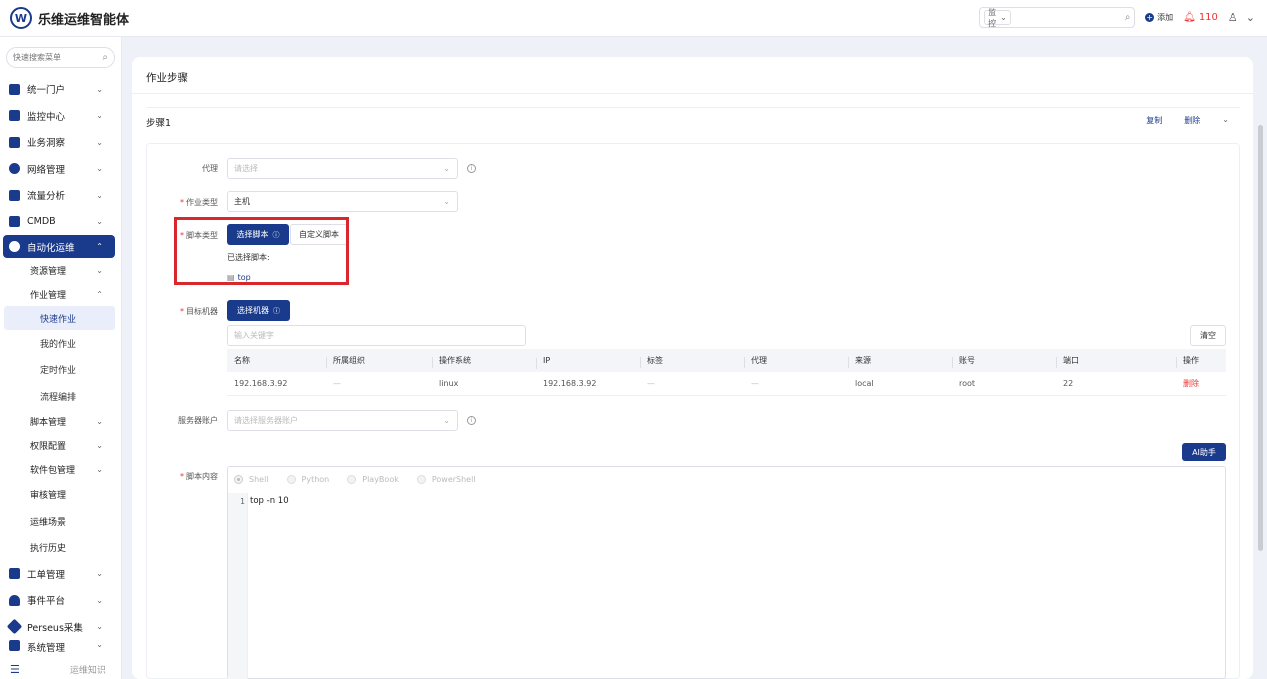 The width and height of the screenshot is (1267, 679). Describe the element at coordinates (1201, 383) in the screenshot. I see `remove-machine-button: 删除` at that location.